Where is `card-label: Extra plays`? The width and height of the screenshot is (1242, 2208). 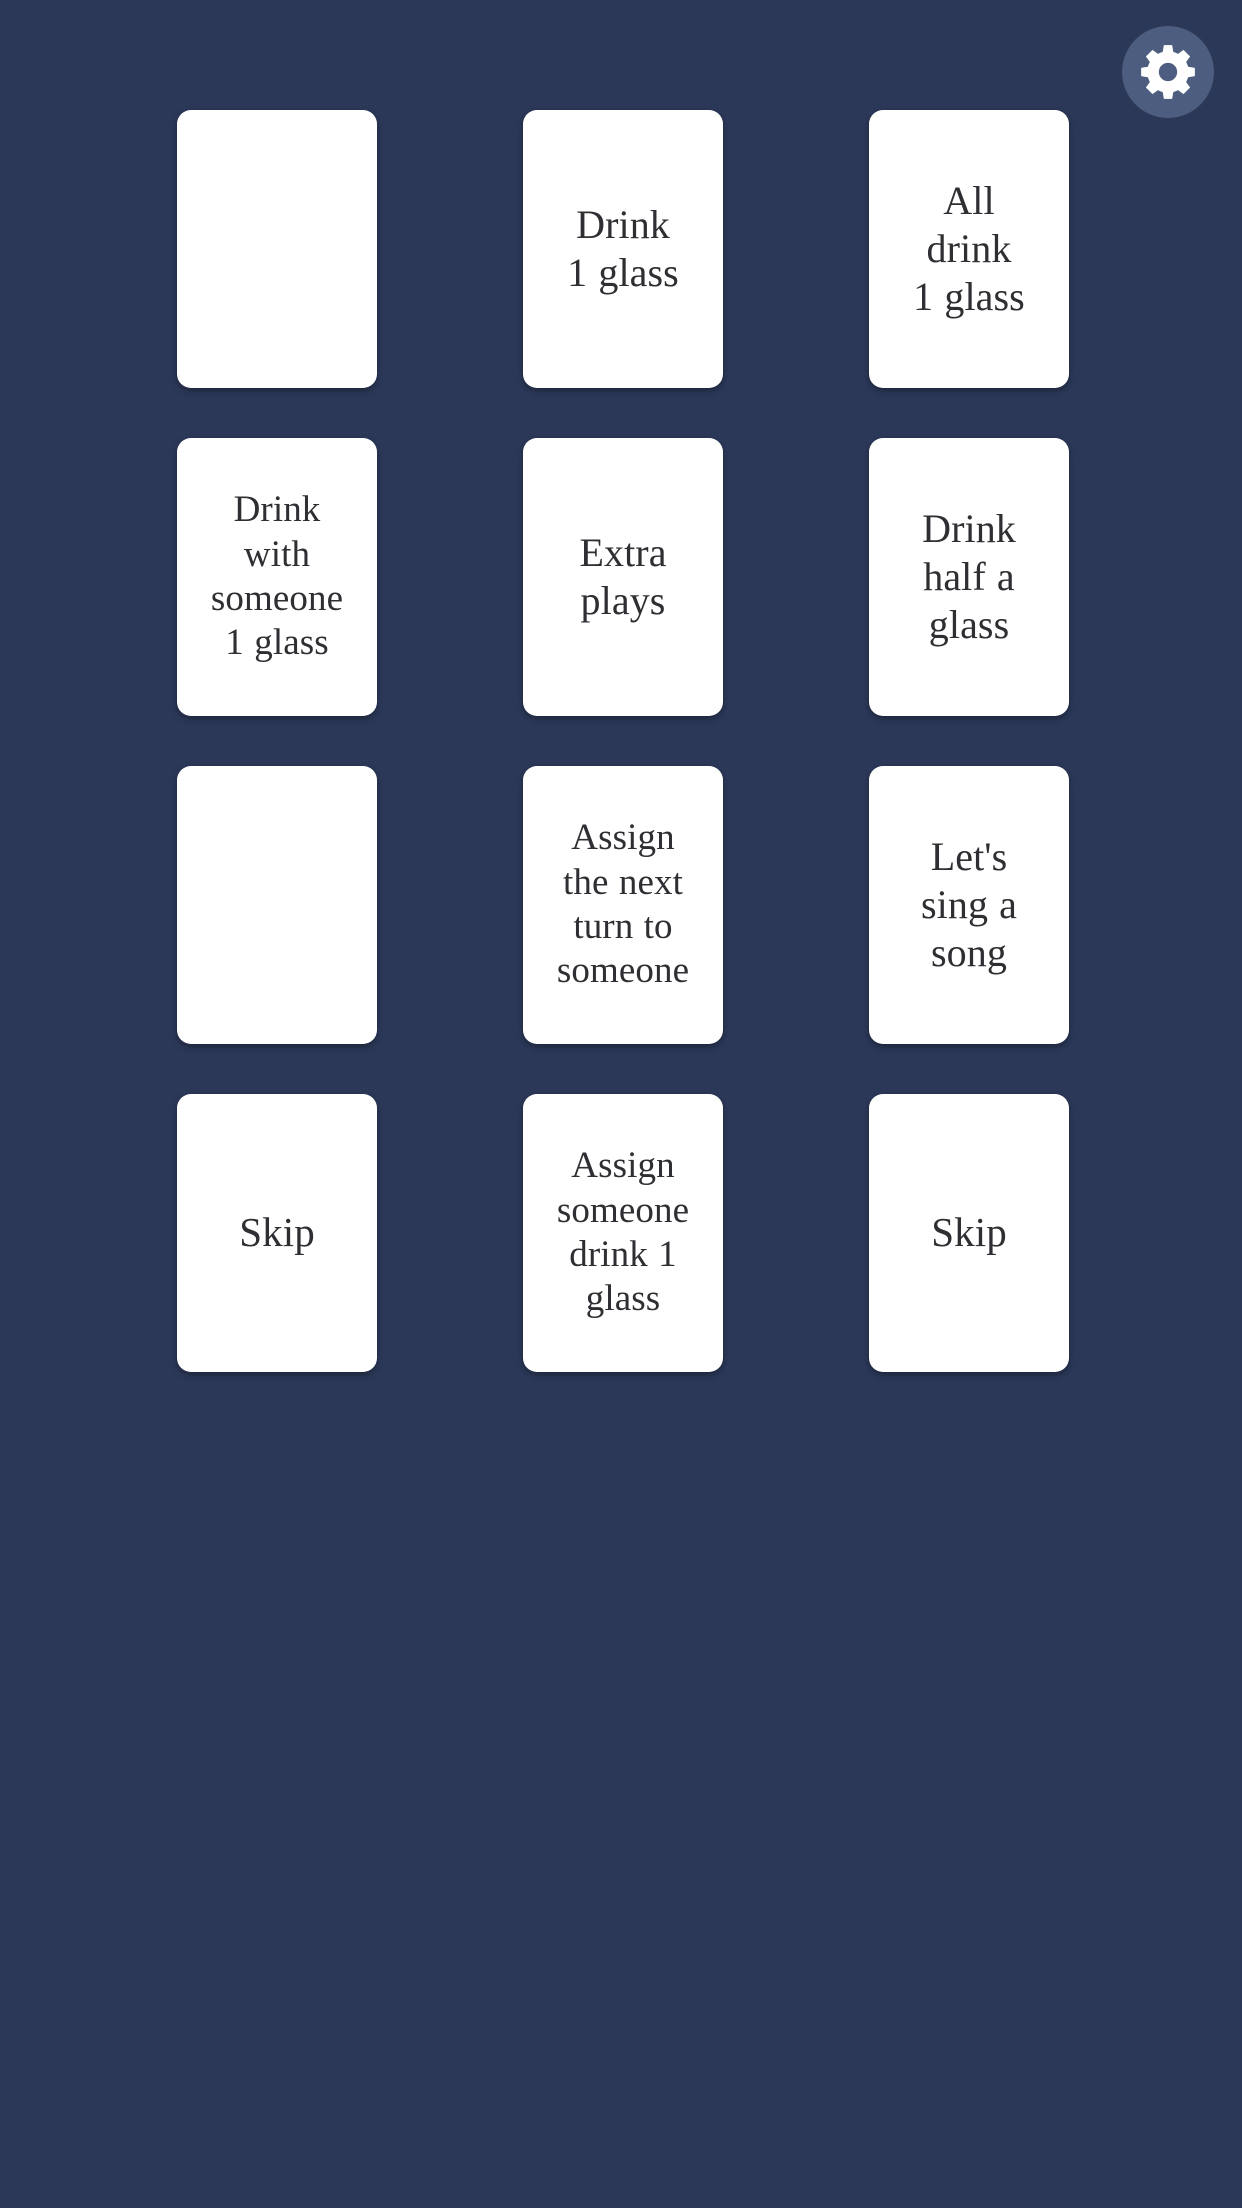
card-label: Extra plays is located at coordinates (623, 576).